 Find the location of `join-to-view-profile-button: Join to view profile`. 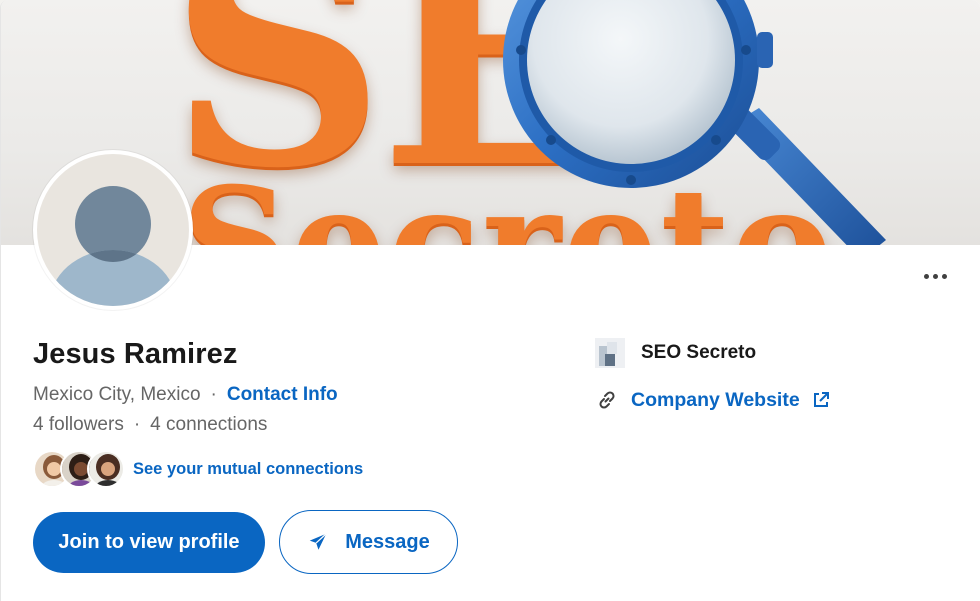

join-to-view-profile-button: Join to view profile is located at coordinates (149, 542).